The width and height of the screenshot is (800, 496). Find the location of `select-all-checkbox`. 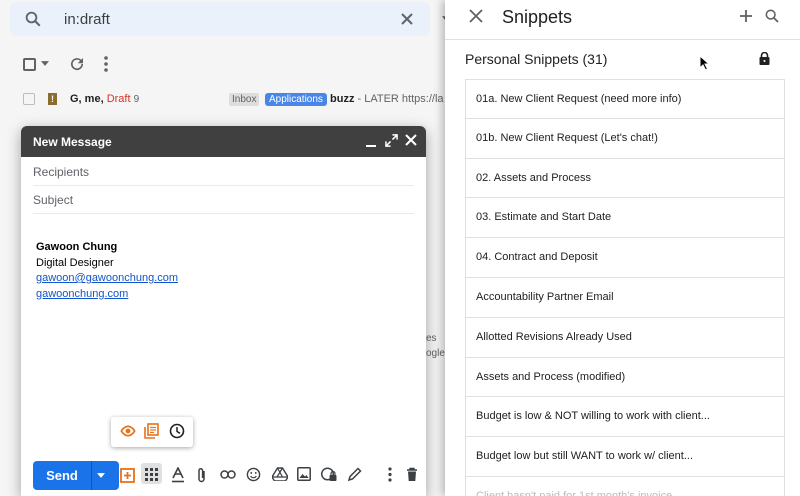

select-all-checkbox is located at coordinates (29, 64).